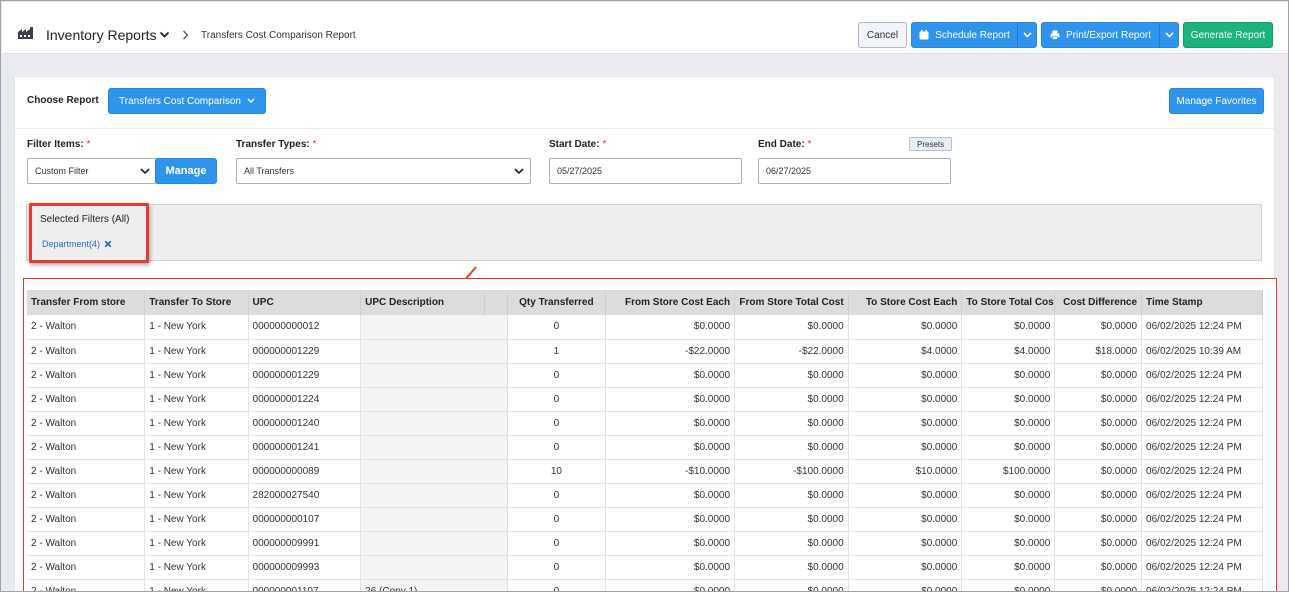 The height and width of the screenshot is (592, 1289). What do you see at coordinates (1202, 302) in the screenshot?
I see `col-header-time-stamp: Time Stamp` at bounding box center [1202, 302].